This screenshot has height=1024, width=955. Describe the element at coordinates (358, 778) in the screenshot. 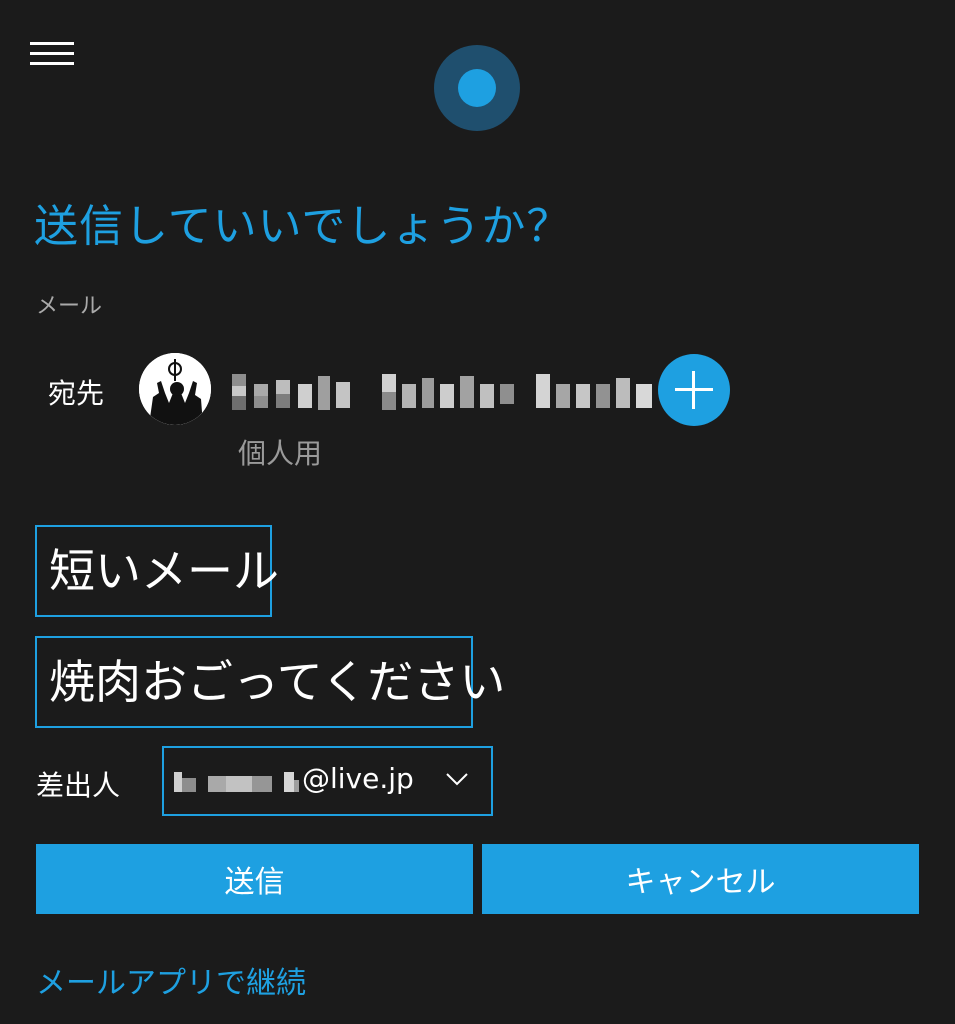

I see `sender-address-domain: @live.jp` at that location.